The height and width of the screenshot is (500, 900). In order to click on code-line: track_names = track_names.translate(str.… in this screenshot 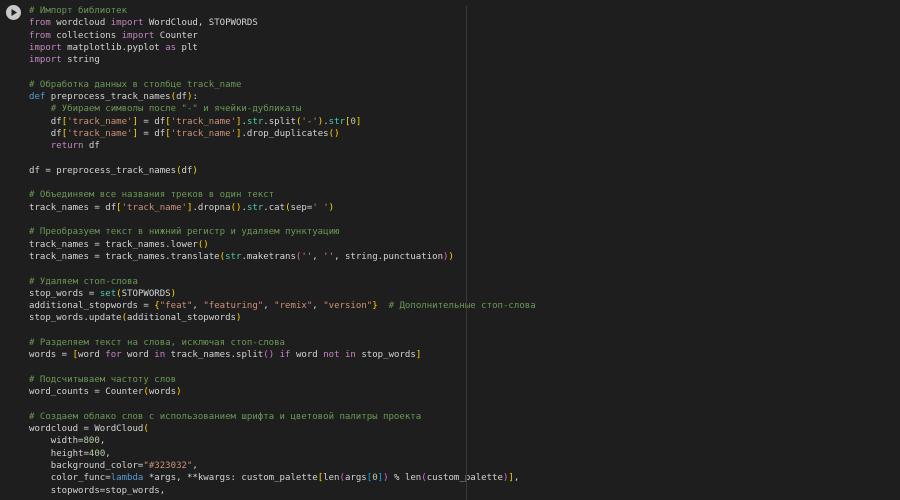, I will do `click(282, 257)`.